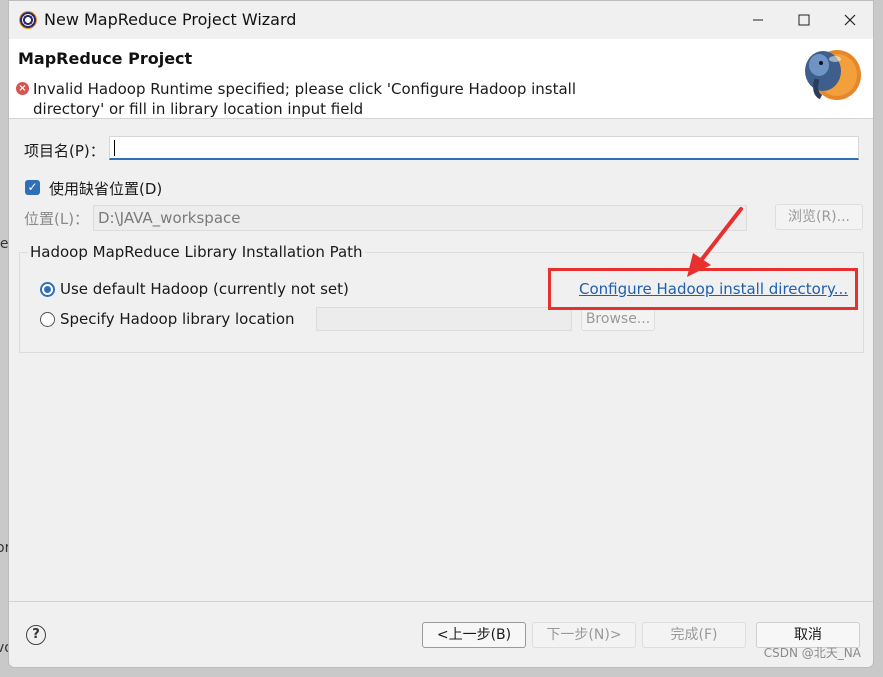  I want to click on close-button, so click(850, 20).